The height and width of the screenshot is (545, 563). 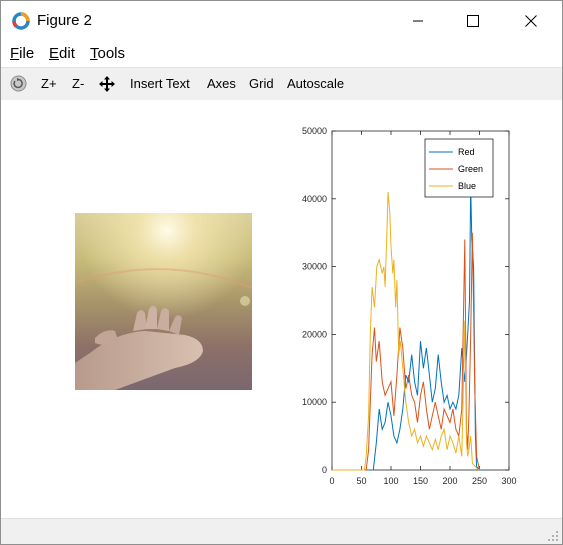 I want to click on window-title: Figure 2, so click(x=65, y=20).